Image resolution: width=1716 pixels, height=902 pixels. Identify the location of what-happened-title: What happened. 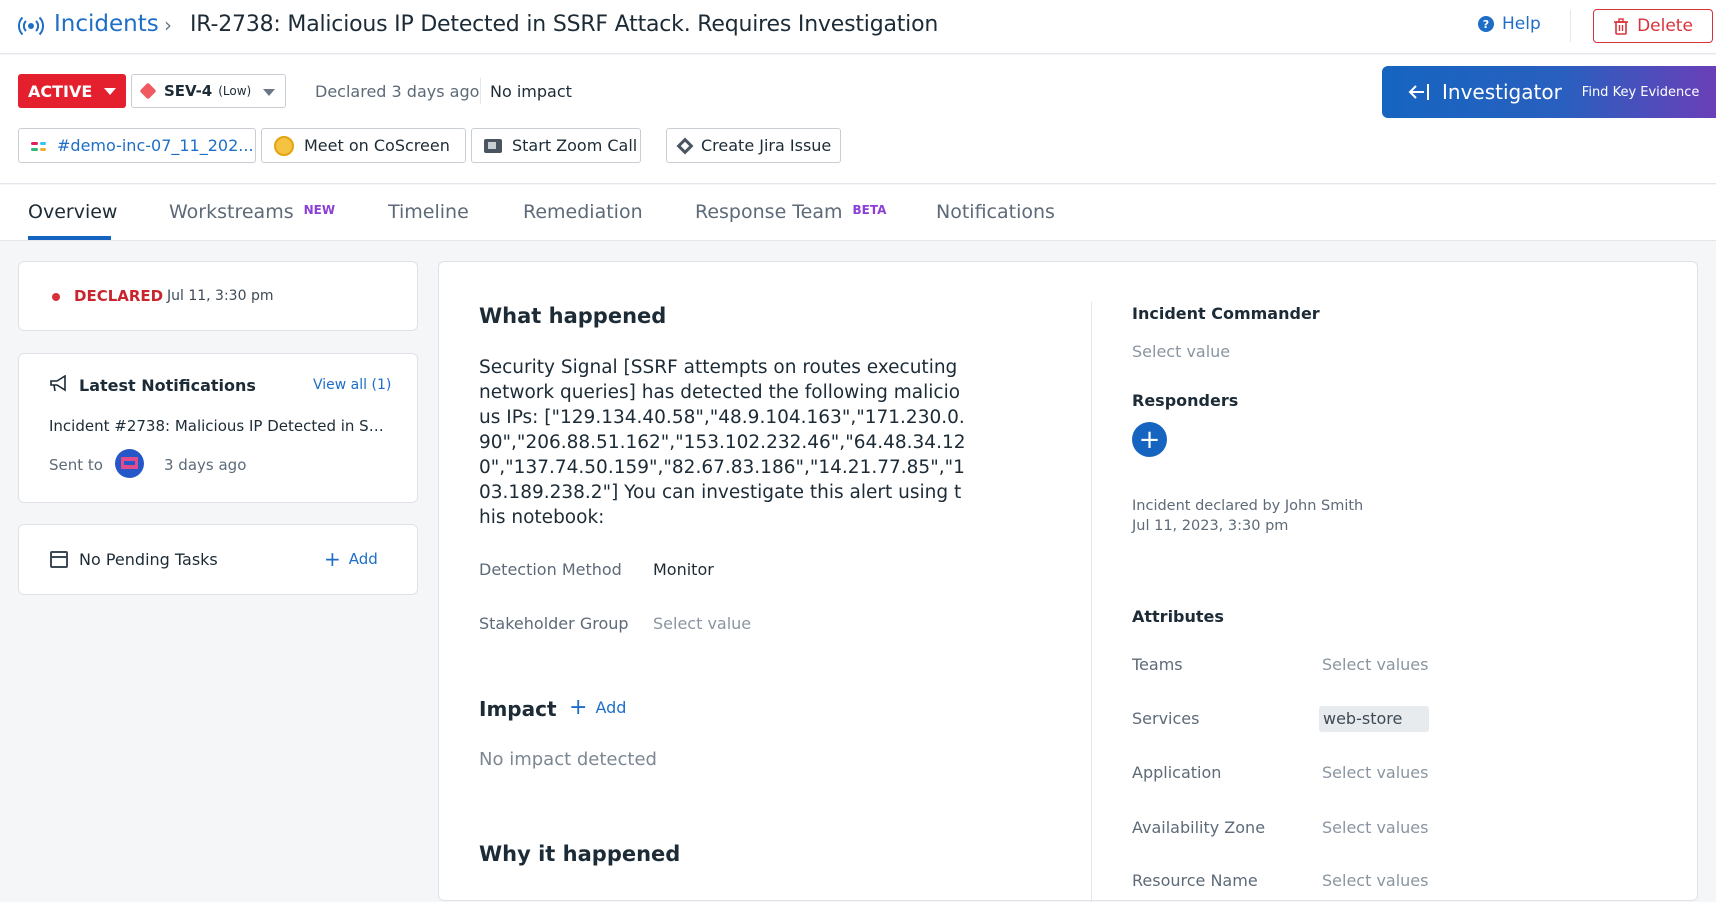
(573, 316).